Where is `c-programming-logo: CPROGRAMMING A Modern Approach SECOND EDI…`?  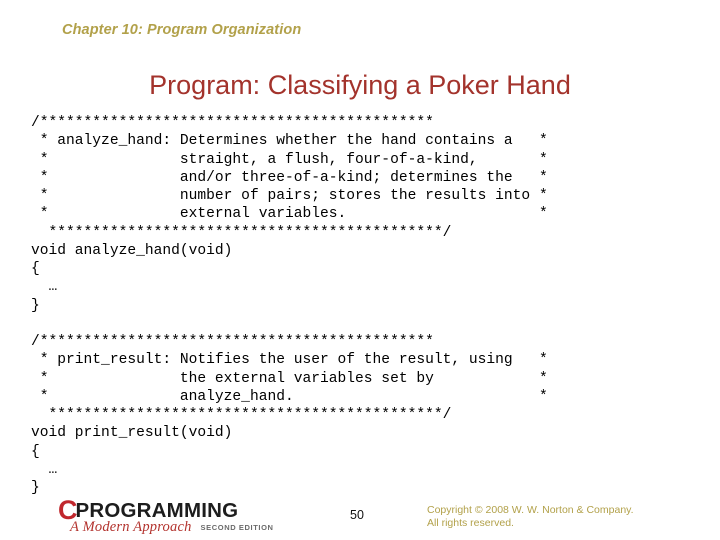
c-programming-logo: CPROGRAMMING A Modern Approach SECOND EDI… is located at coordinates (173, 517).